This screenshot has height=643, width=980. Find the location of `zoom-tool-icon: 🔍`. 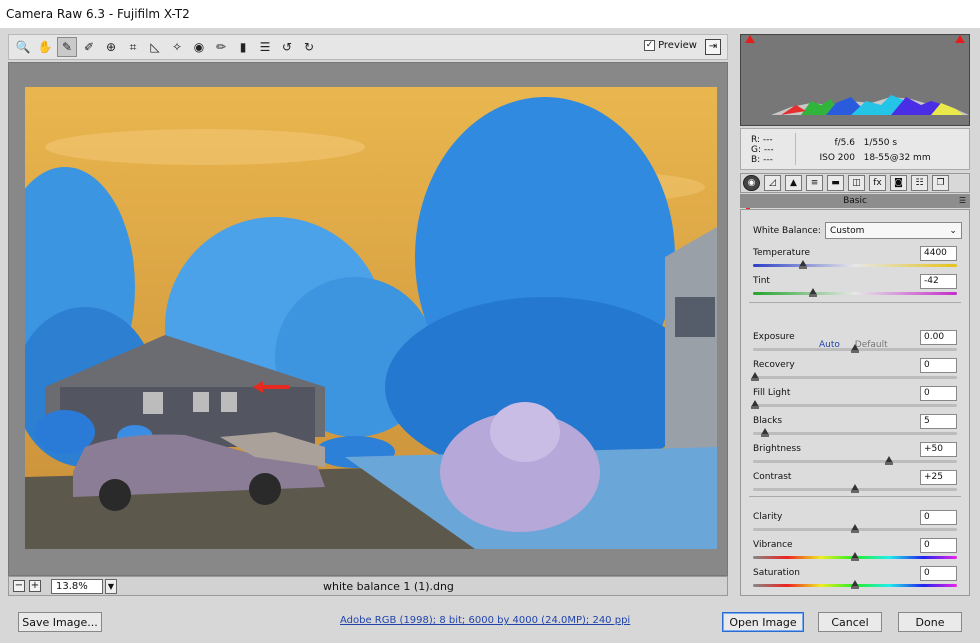

zoom-tool-icon: 🔍 is located at coordinates (23, 47).